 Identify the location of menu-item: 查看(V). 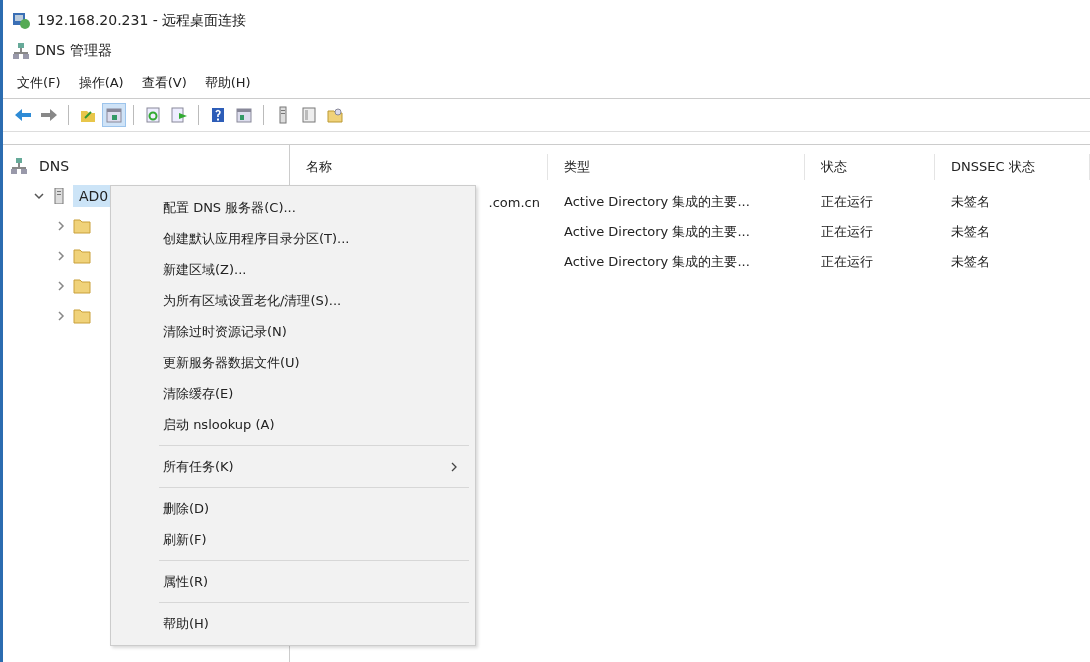
(164, 83).